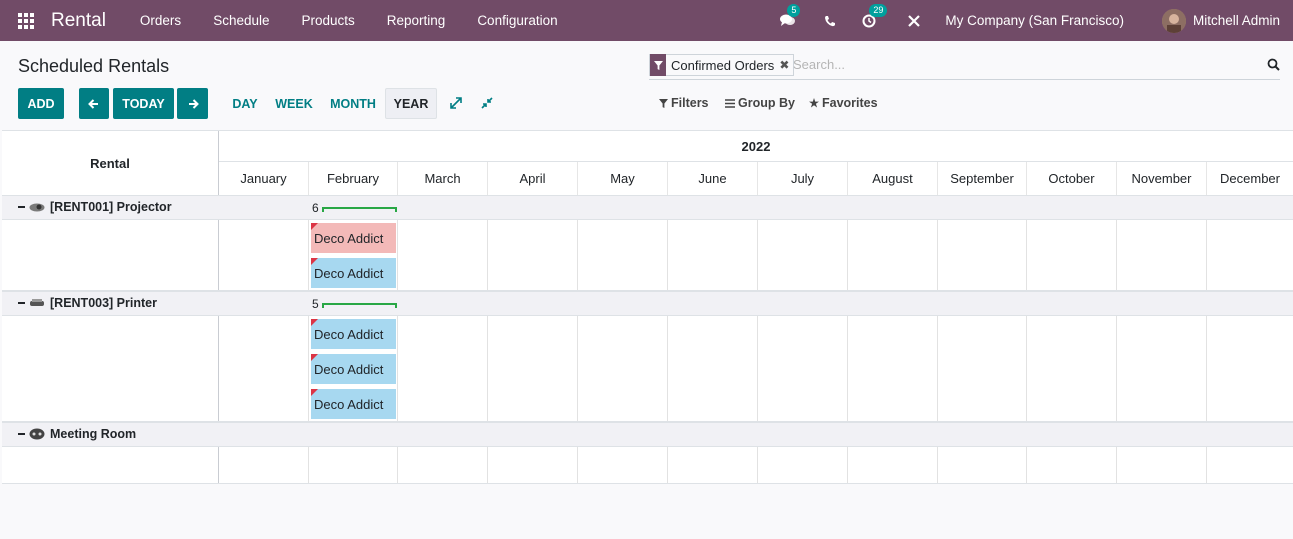 This screenshot has width=1293, height=539. Describe the element at coordinates (1023, 64) in the screenshot. I see `search-input` at that location.